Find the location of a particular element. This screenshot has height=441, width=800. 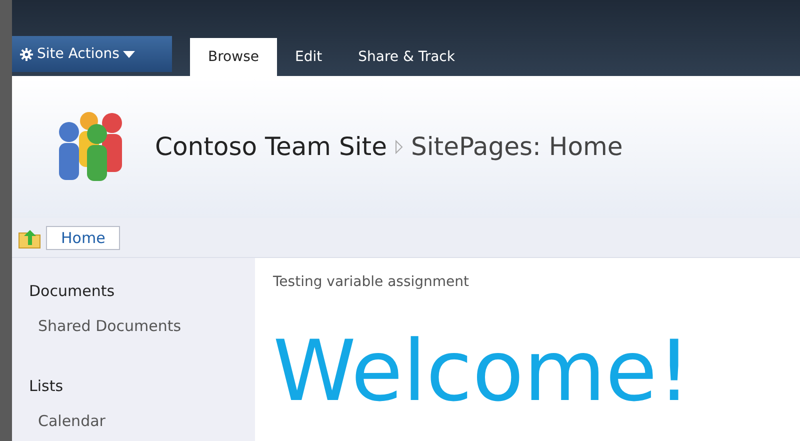

site-actions-menu: Site Actions is located at coordinates (92, 54).